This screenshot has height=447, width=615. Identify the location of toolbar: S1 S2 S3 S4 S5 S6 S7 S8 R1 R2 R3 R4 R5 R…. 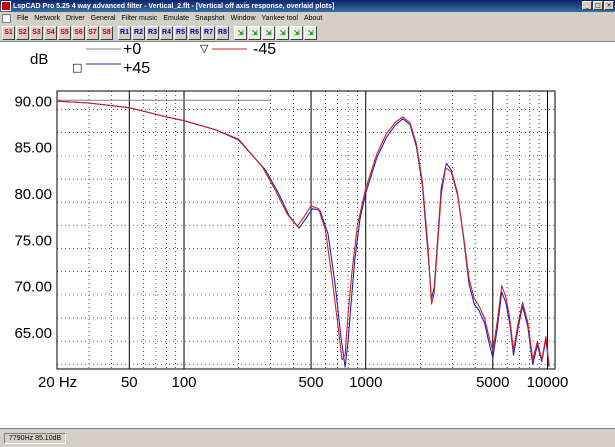
(307, 33).